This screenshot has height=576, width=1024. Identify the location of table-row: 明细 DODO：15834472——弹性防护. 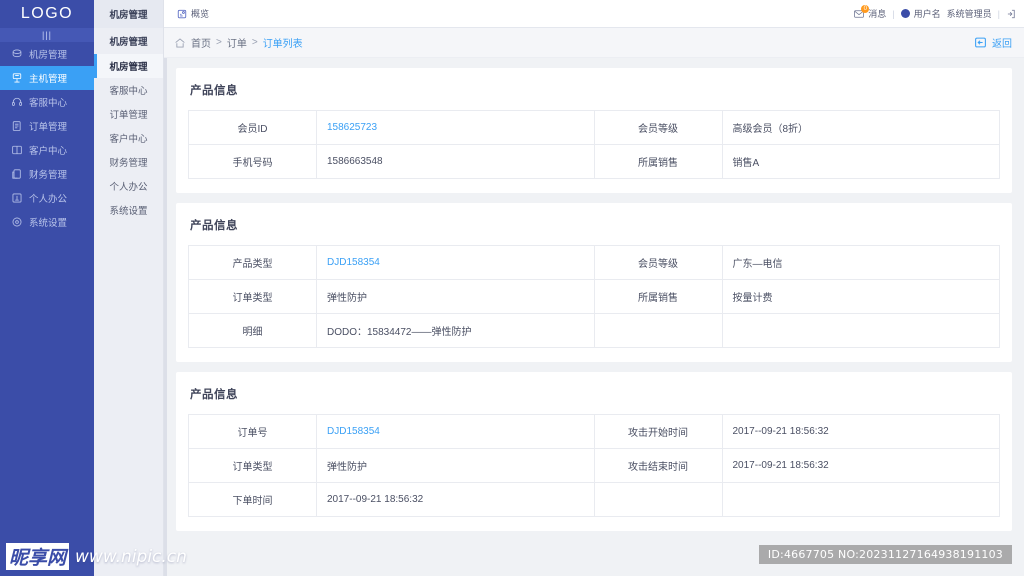
(594, 330).